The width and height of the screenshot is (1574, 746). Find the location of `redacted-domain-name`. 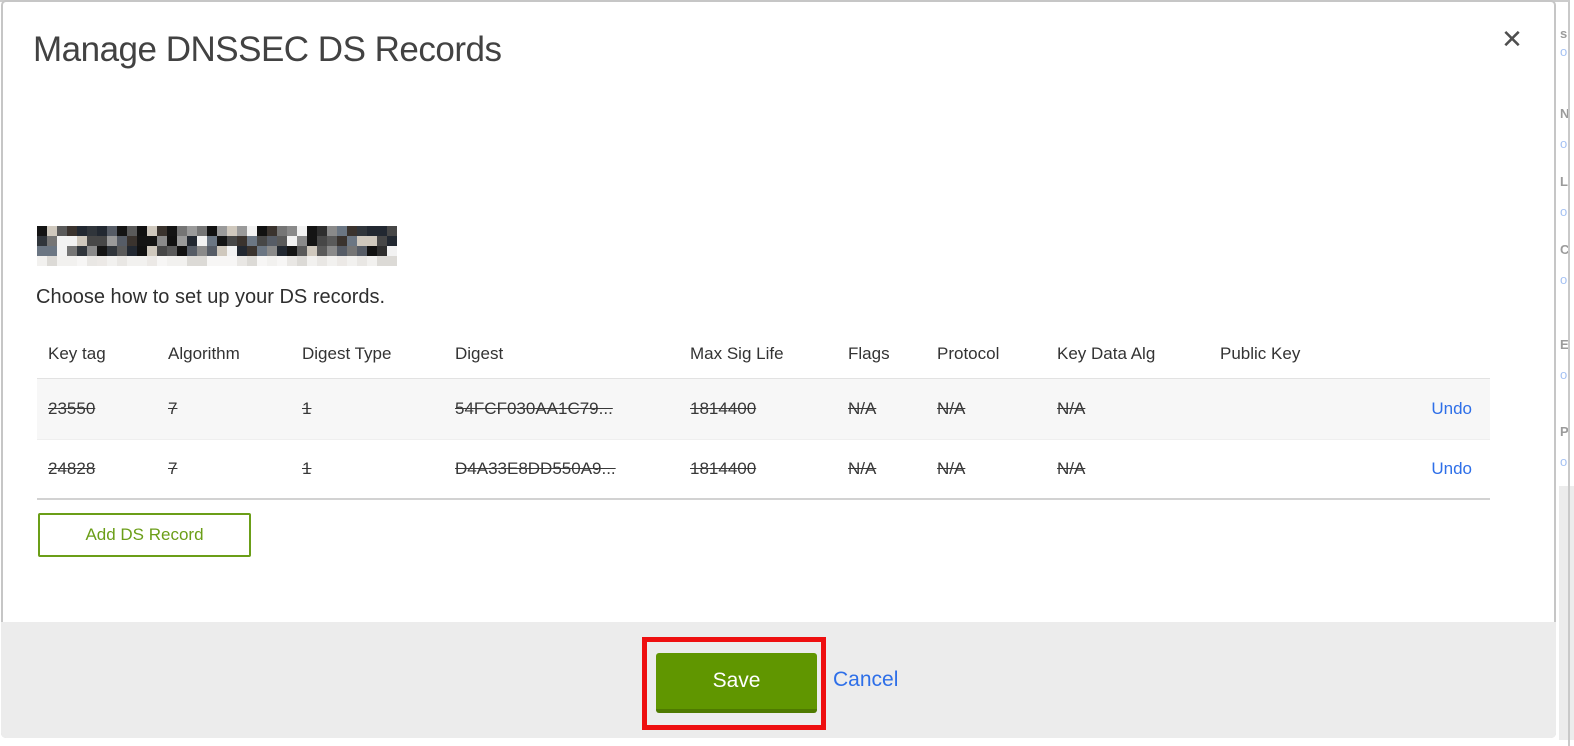

redacted-domain-name is located at coordinates (217, 246).